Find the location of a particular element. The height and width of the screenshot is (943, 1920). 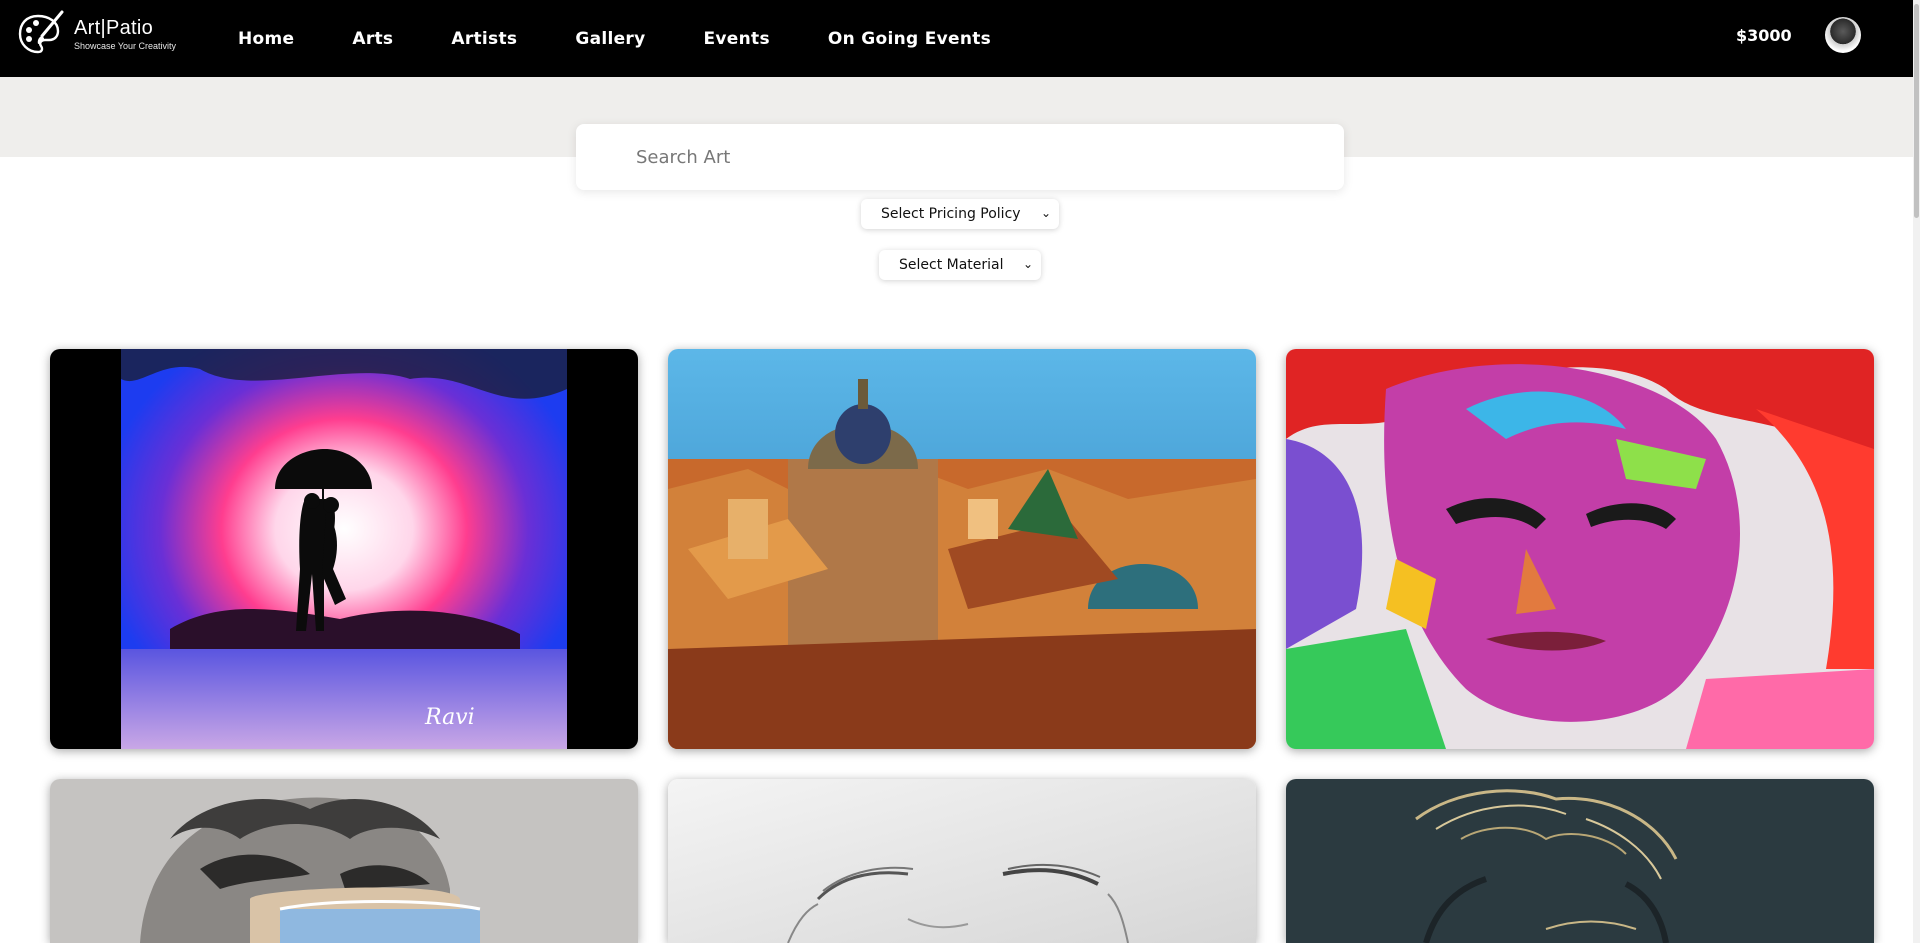

colorful-city-domes-painting is located at coordinates (962, 549).